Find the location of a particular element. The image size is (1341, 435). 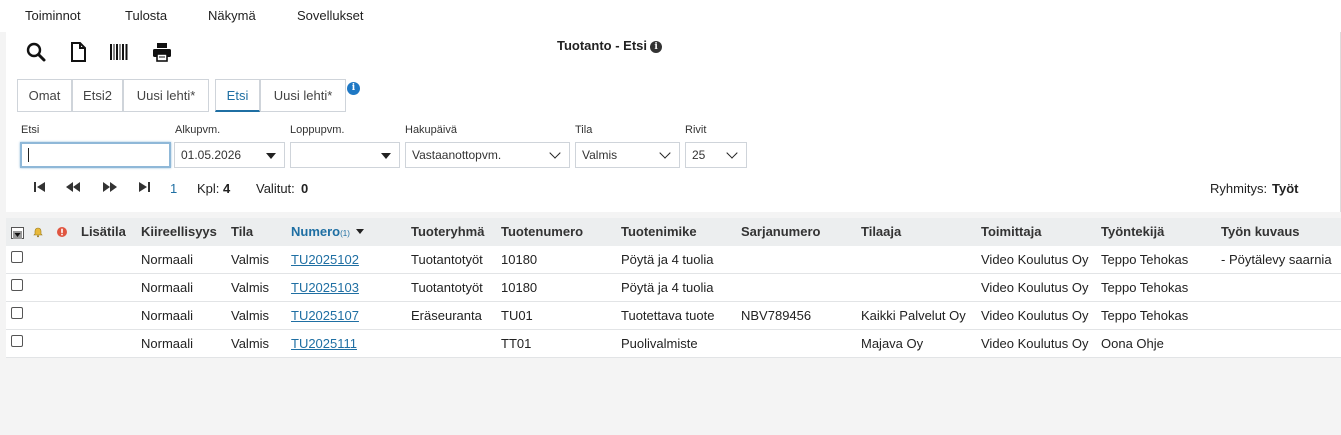

date-type-value: Vastaanottopvm. is located at coordinates (457, 155).